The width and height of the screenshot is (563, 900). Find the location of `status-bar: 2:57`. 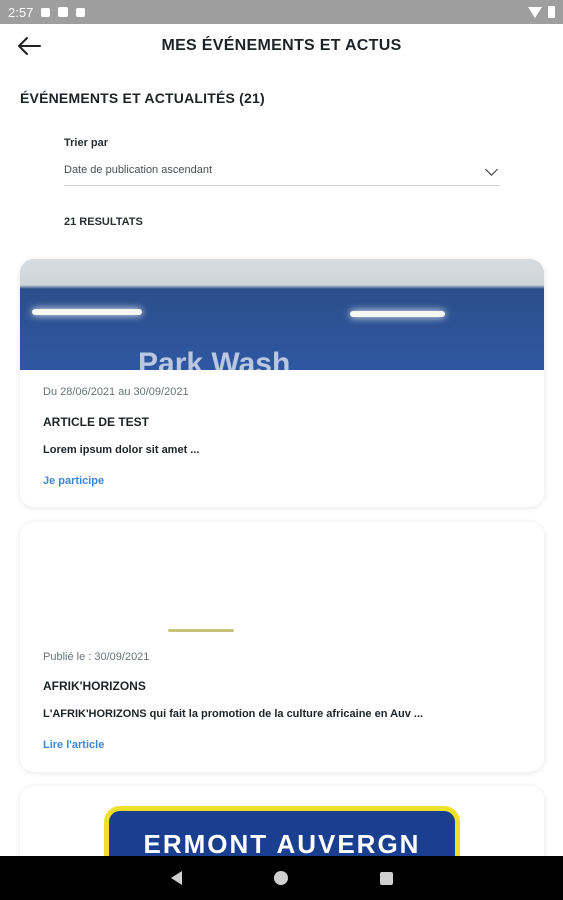

status-bar: 2:57 is located at coordinates (281, 12).